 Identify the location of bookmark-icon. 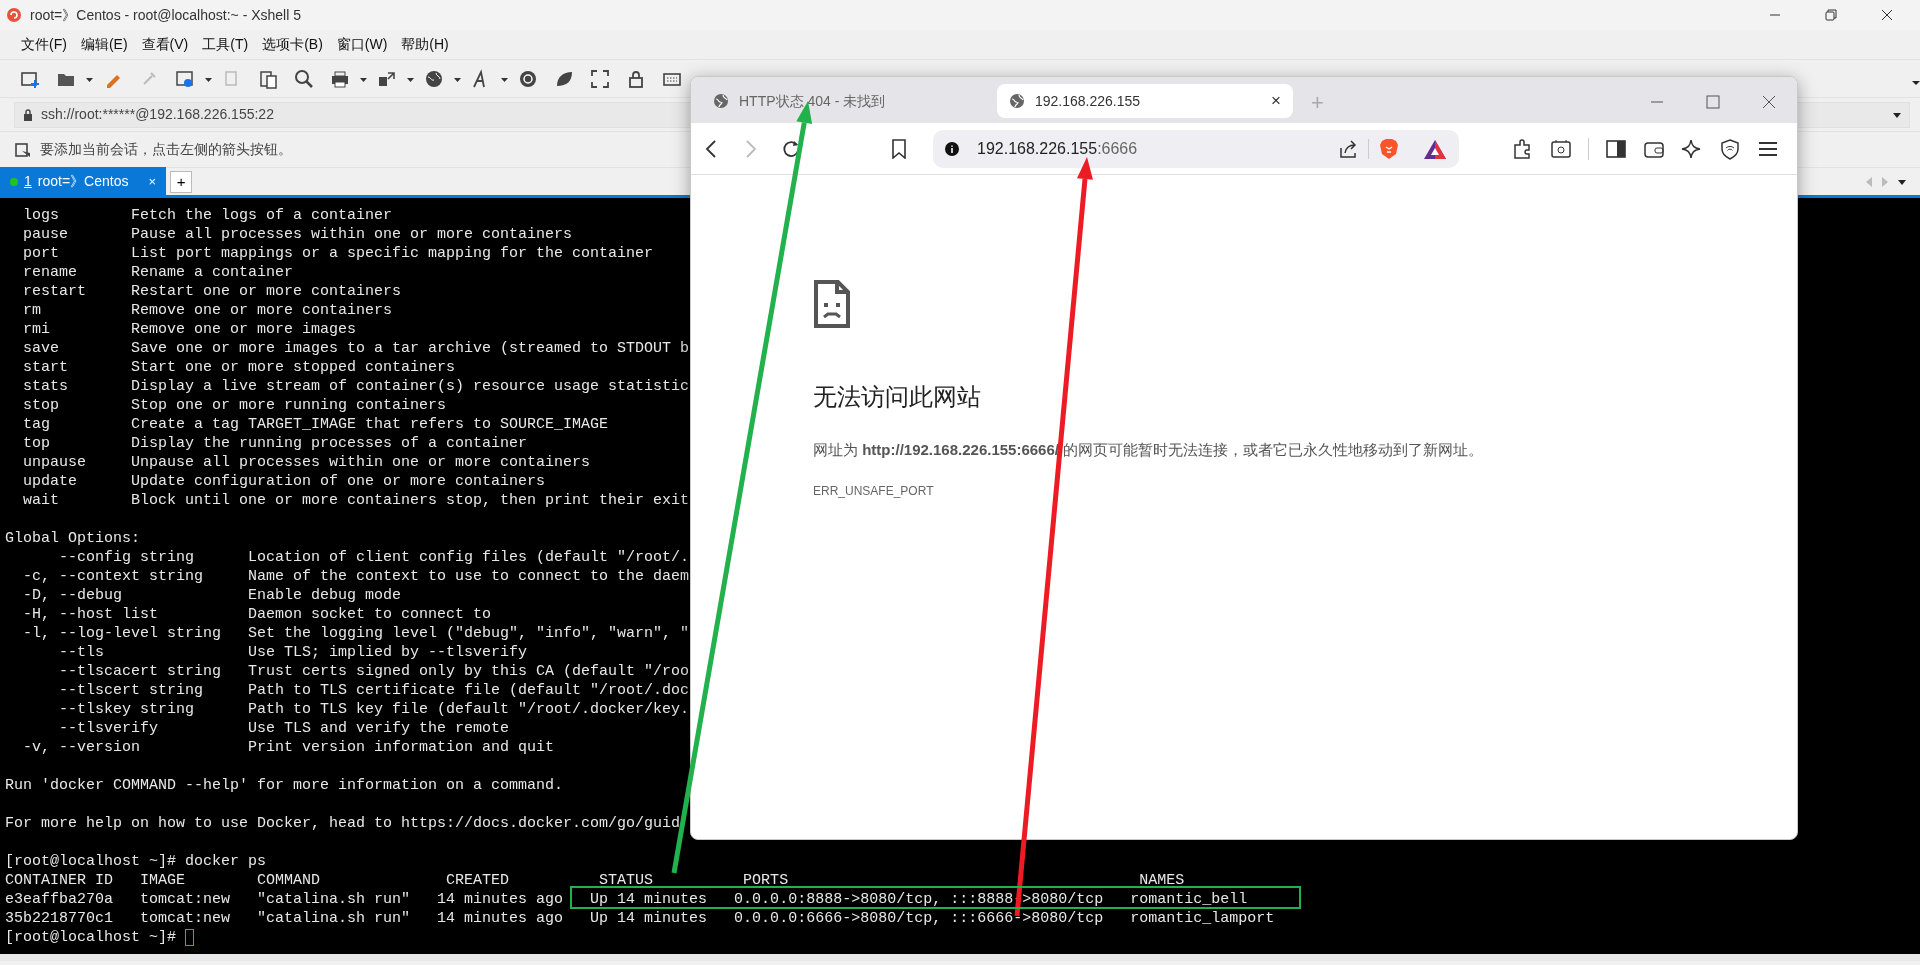
(899, 148).